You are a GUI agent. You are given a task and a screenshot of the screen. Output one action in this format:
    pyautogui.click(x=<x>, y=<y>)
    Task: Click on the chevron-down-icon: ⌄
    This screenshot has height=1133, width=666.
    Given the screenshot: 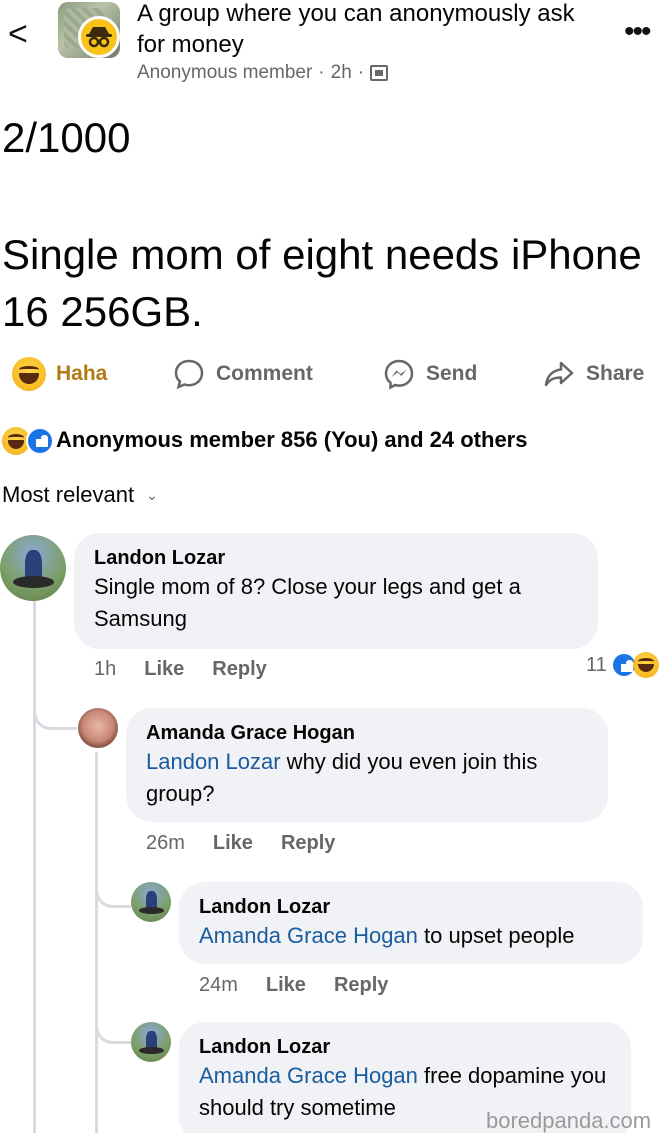 What is the action you would take?
    pyautogui.click(x=152, y=494)
    